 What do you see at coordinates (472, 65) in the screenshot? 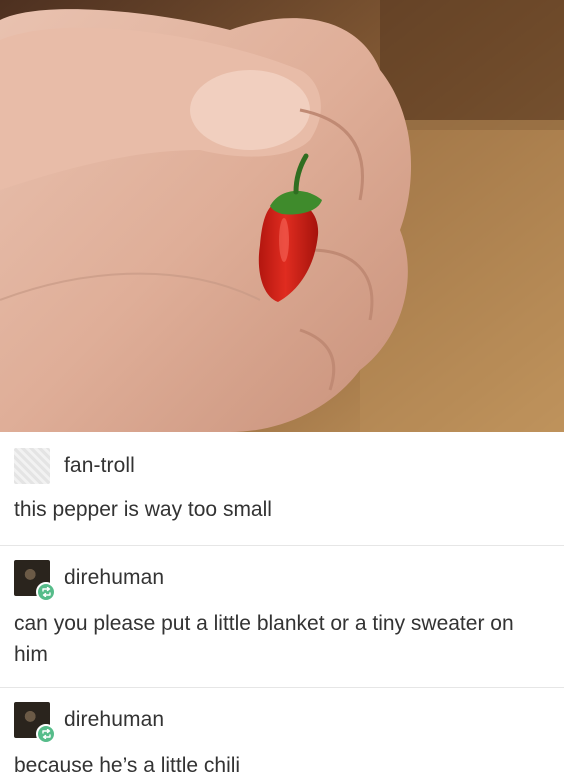
I see `dresser-shape` at bounding box center [472, 65].